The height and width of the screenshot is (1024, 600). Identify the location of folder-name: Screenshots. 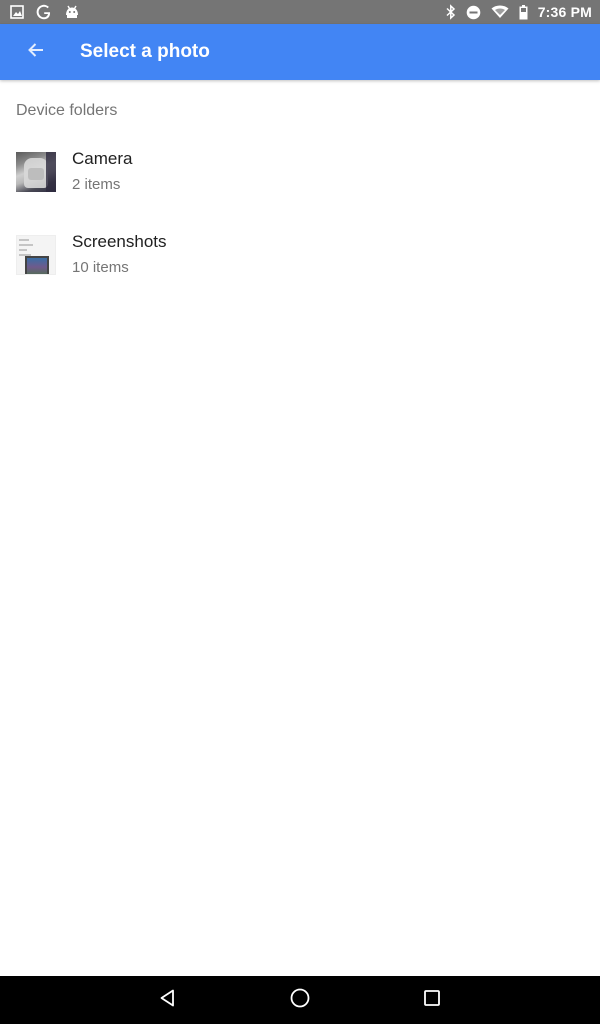
(119, 241).